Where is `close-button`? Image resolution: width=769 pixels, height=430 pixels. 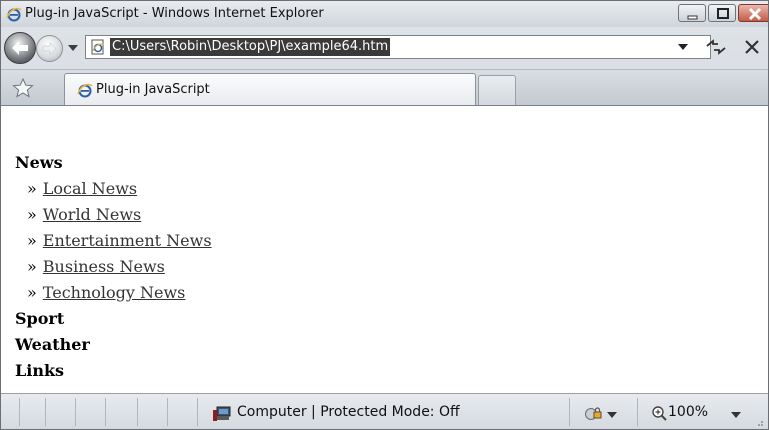
close-button is located at coordinates (753, 13).